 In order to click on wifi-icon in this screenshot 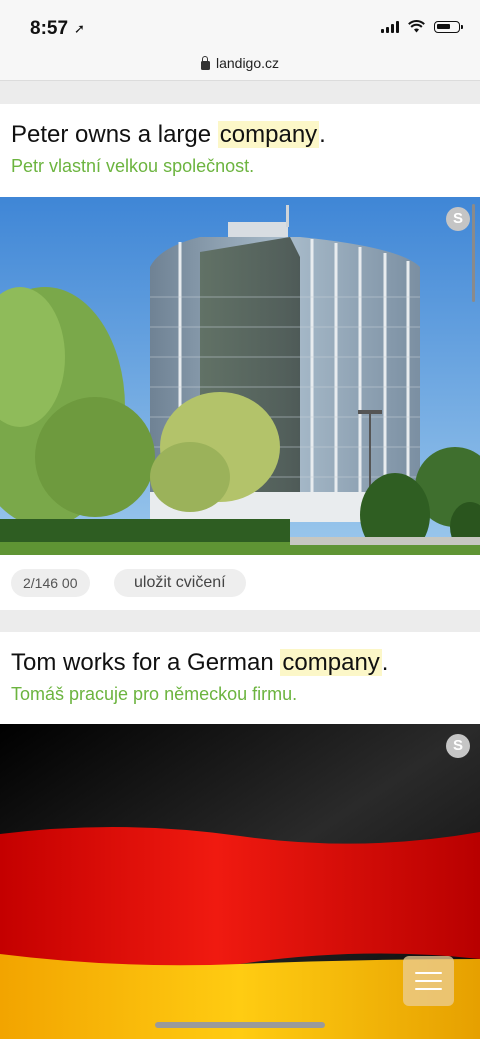, I will do `click(416, 26)`.